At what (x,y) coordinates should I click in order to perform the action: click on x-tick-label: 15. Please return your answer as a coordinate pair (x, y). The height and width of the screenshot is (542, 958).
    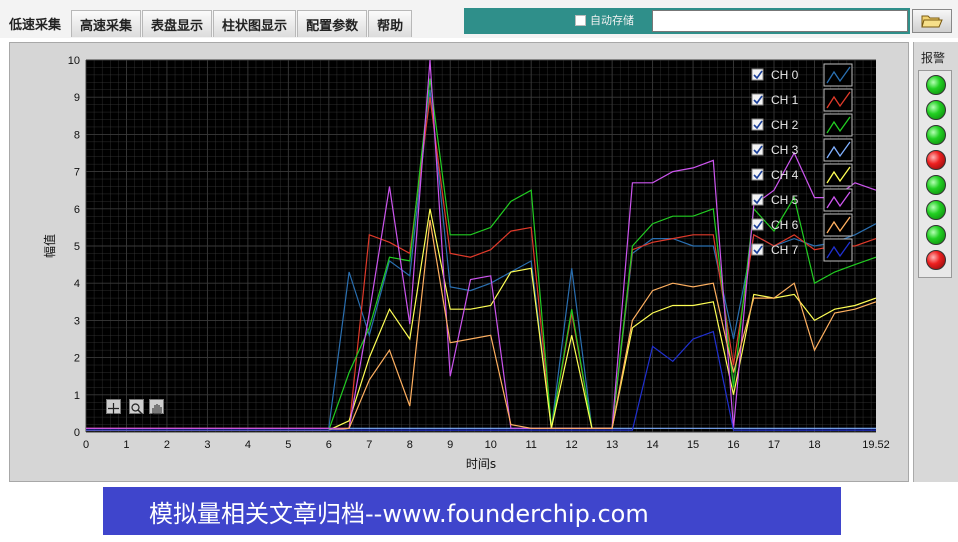
    Looking at the image, I should click on (693, 445).